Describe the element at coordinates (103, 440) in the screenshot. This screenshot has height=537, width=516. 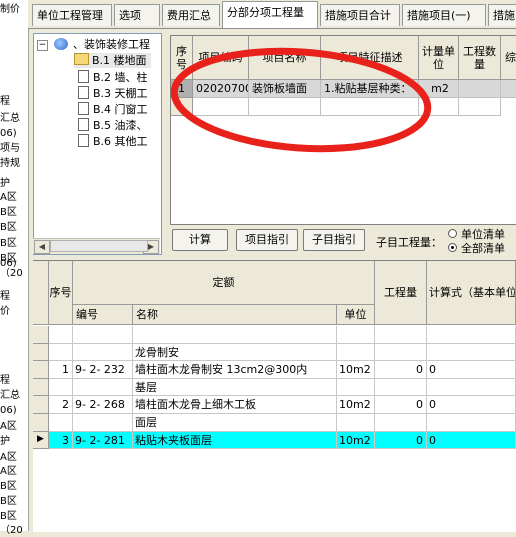
I see `cell-code: 9- 2- 281` at that location.